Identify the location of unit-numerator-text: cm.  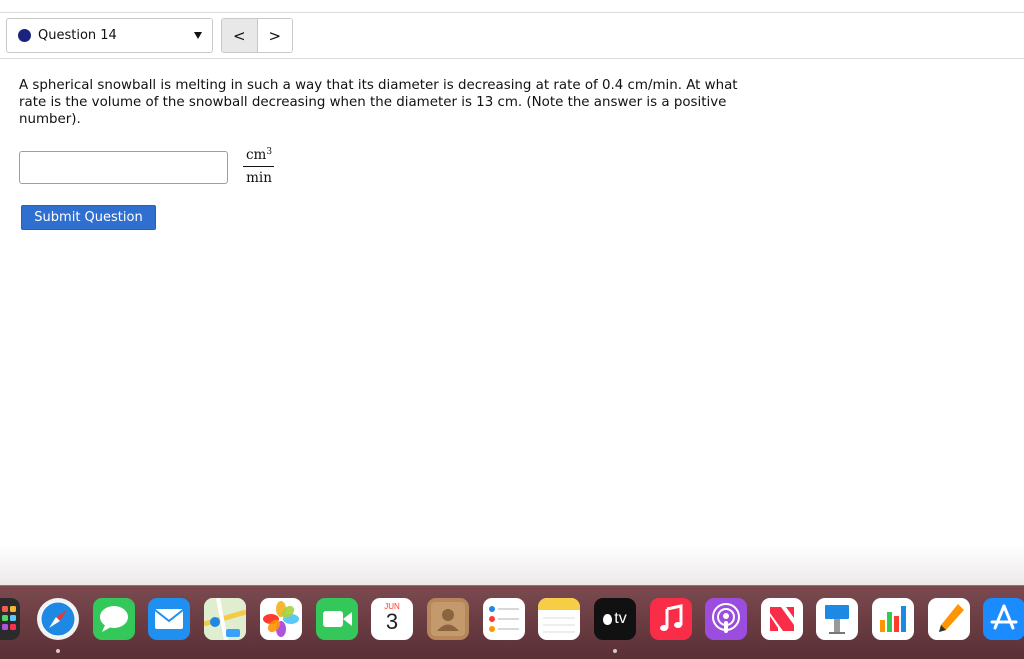
(256, 155).